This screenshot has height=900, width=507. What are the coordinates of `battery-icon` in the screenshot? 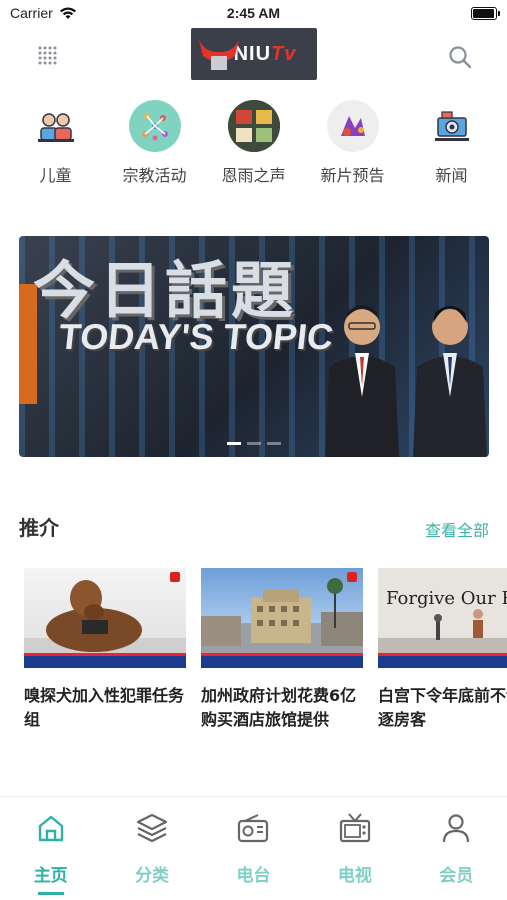 It's located at (485, 13).